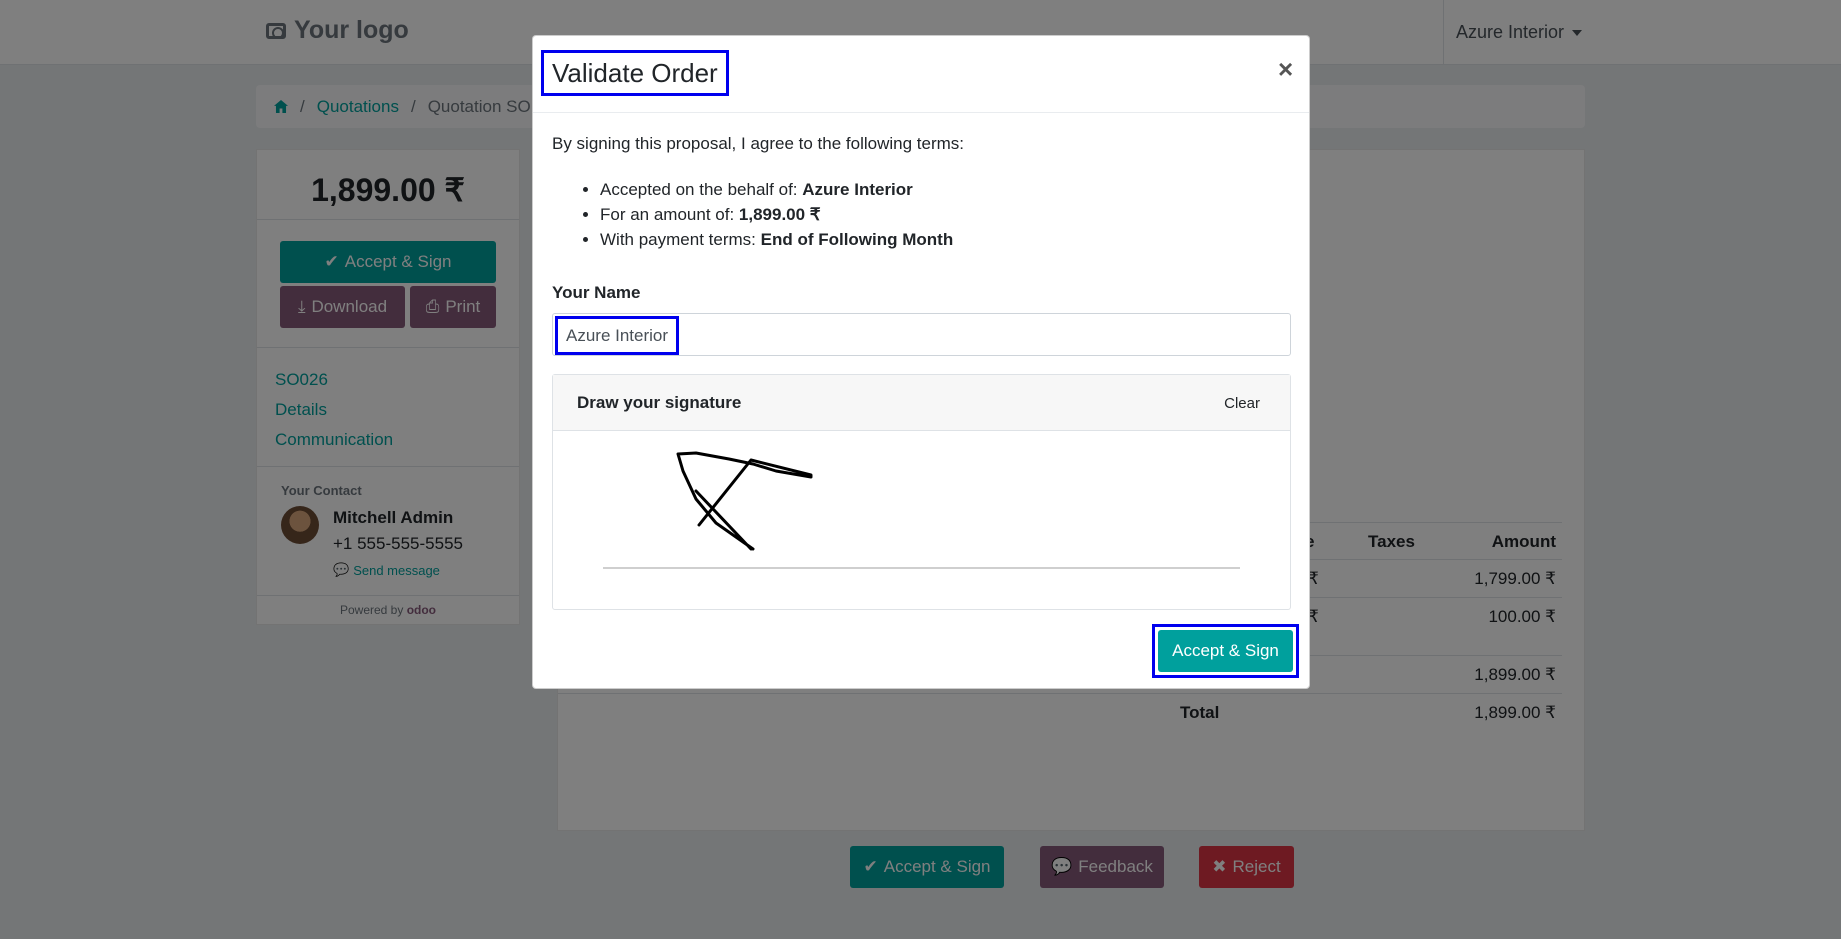 The width and height of the screenshot is (1841, 939). Describe the element at coordinates (617, 335) in the screenshot. I see `your-name-value: Azure Interior` at that location.